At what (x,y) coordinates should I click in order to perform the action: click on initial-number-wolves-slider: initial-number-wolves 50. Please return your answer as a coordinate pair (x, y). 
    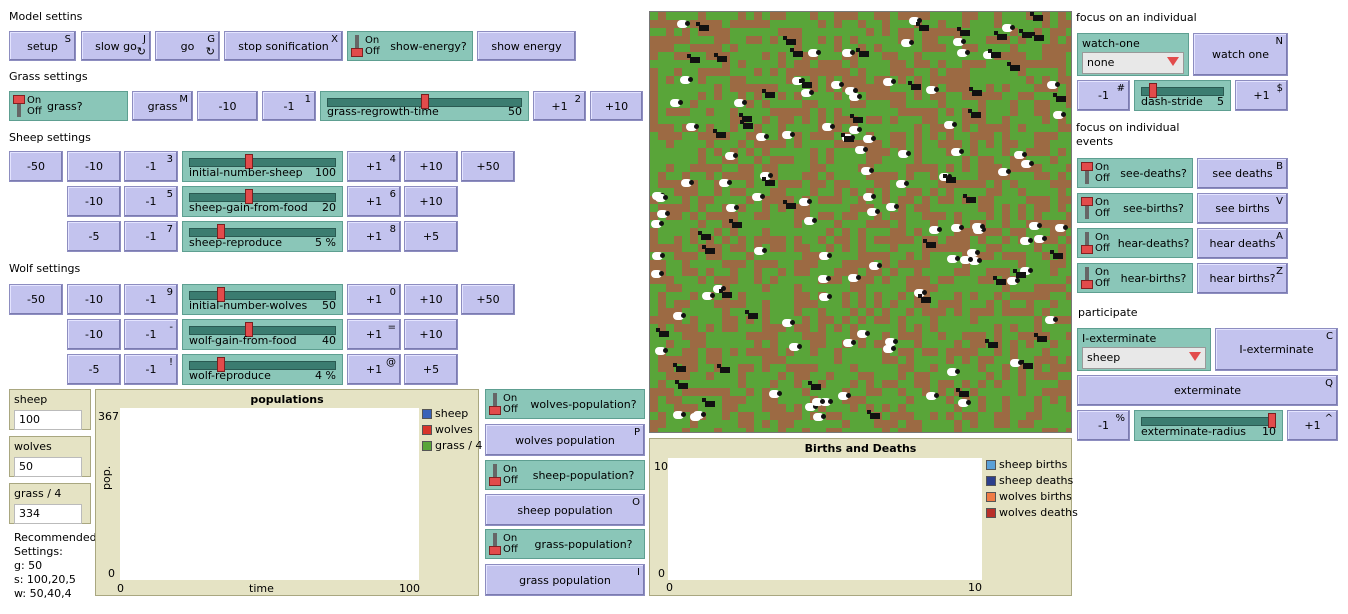
    Looking at the image, I should click on (262, 299).